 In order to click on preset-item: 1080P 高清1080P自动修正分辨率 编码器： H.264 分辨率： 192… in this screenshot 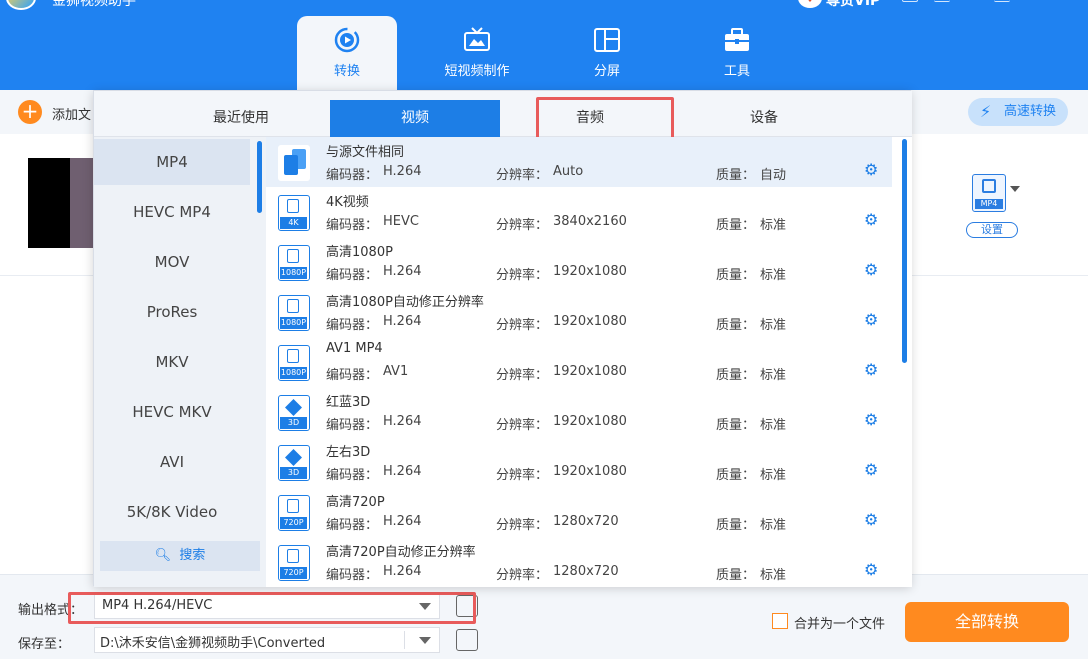, I will do `click(579, 312)`.